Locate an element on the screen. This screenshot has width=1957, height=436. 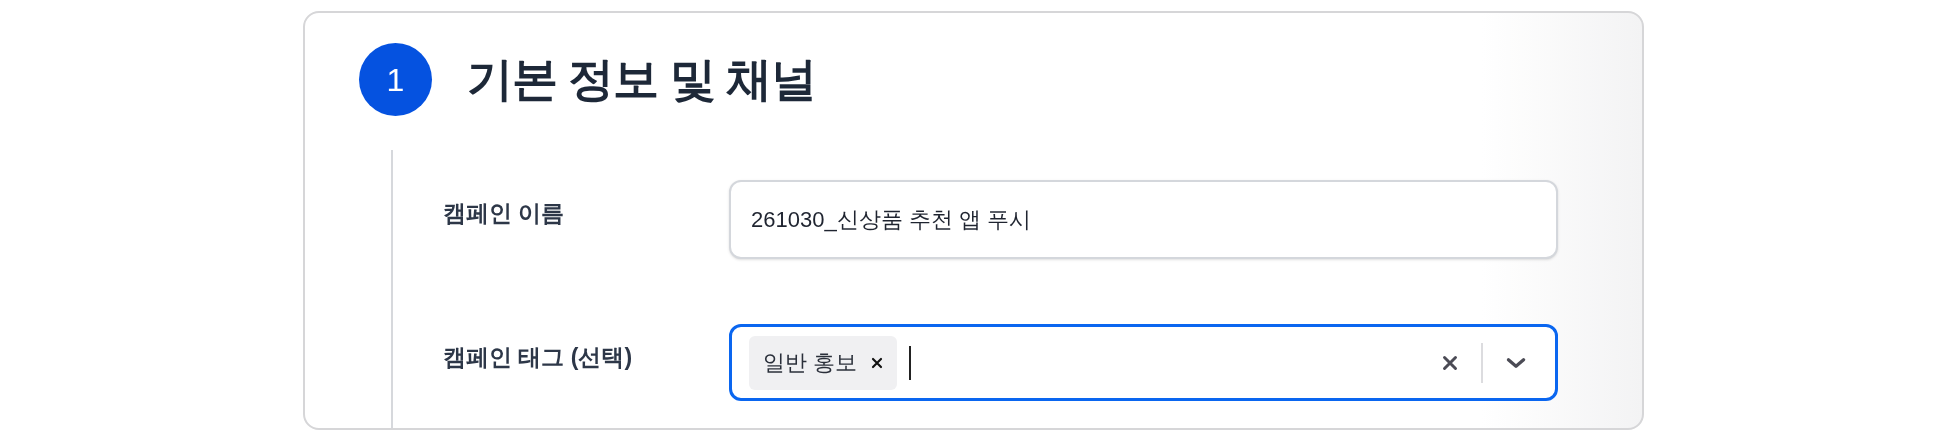
section-title: 기본 정보 및 채널 is located at coordinates (641, 79).